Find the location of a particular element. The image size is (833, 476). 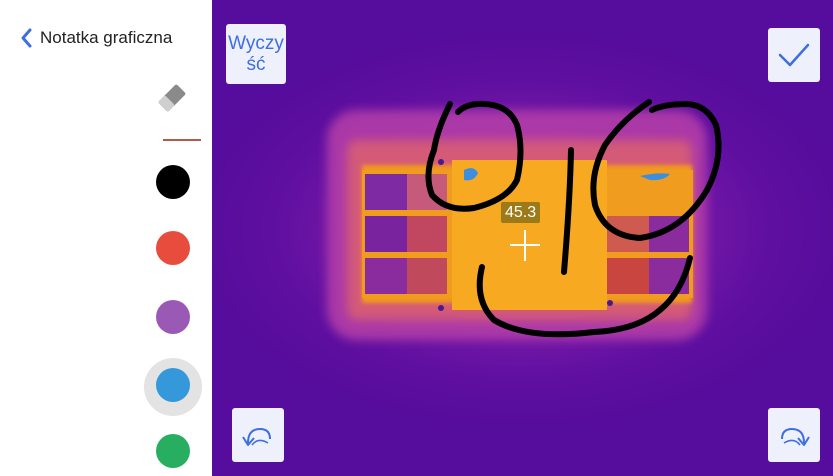

redo-button is located at coordinates (794, 435).